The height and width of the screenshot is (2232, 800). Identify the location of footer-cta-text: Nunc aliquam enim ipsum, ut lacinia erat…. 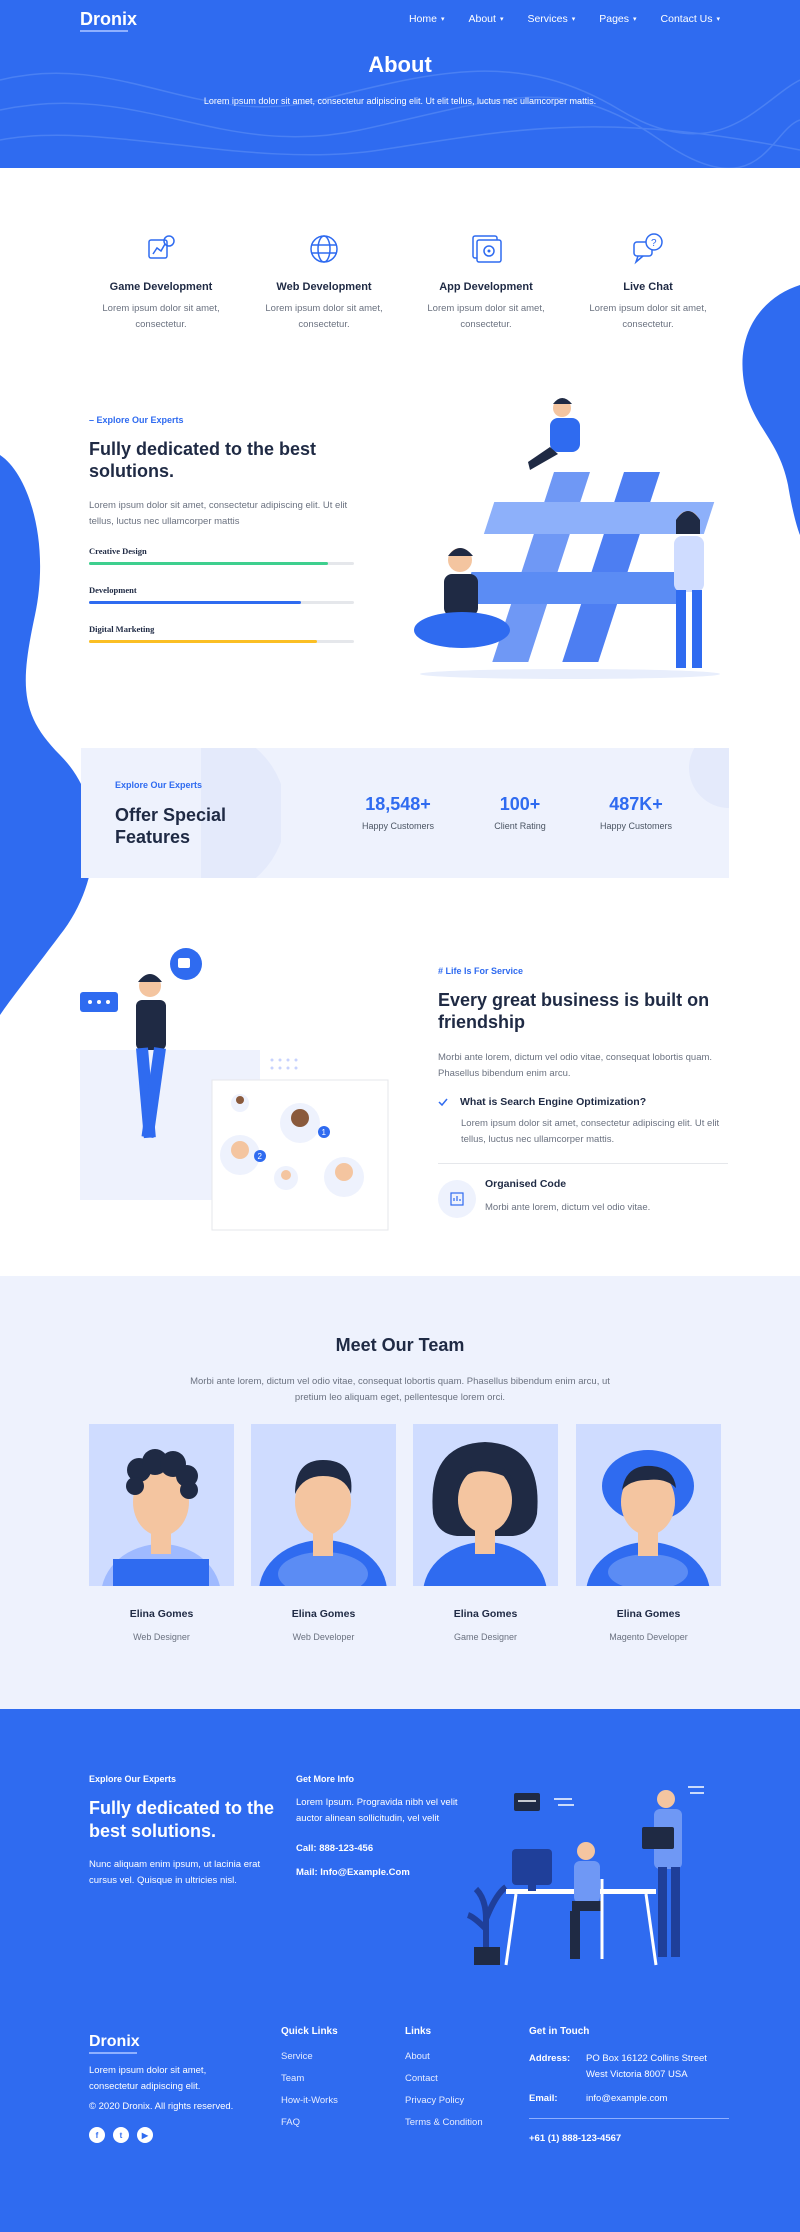
(175, 1872).